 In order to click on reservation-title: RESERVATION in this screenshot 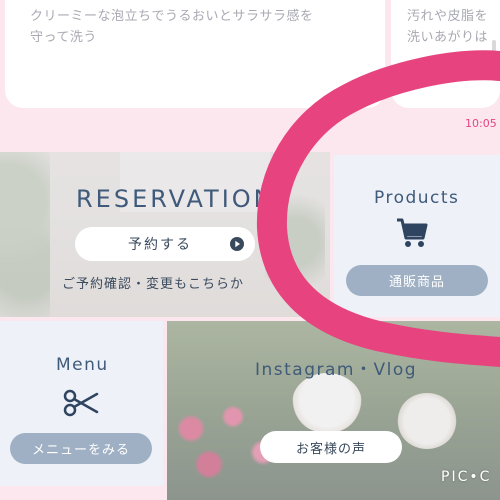, I will do `click(175, 199)`.